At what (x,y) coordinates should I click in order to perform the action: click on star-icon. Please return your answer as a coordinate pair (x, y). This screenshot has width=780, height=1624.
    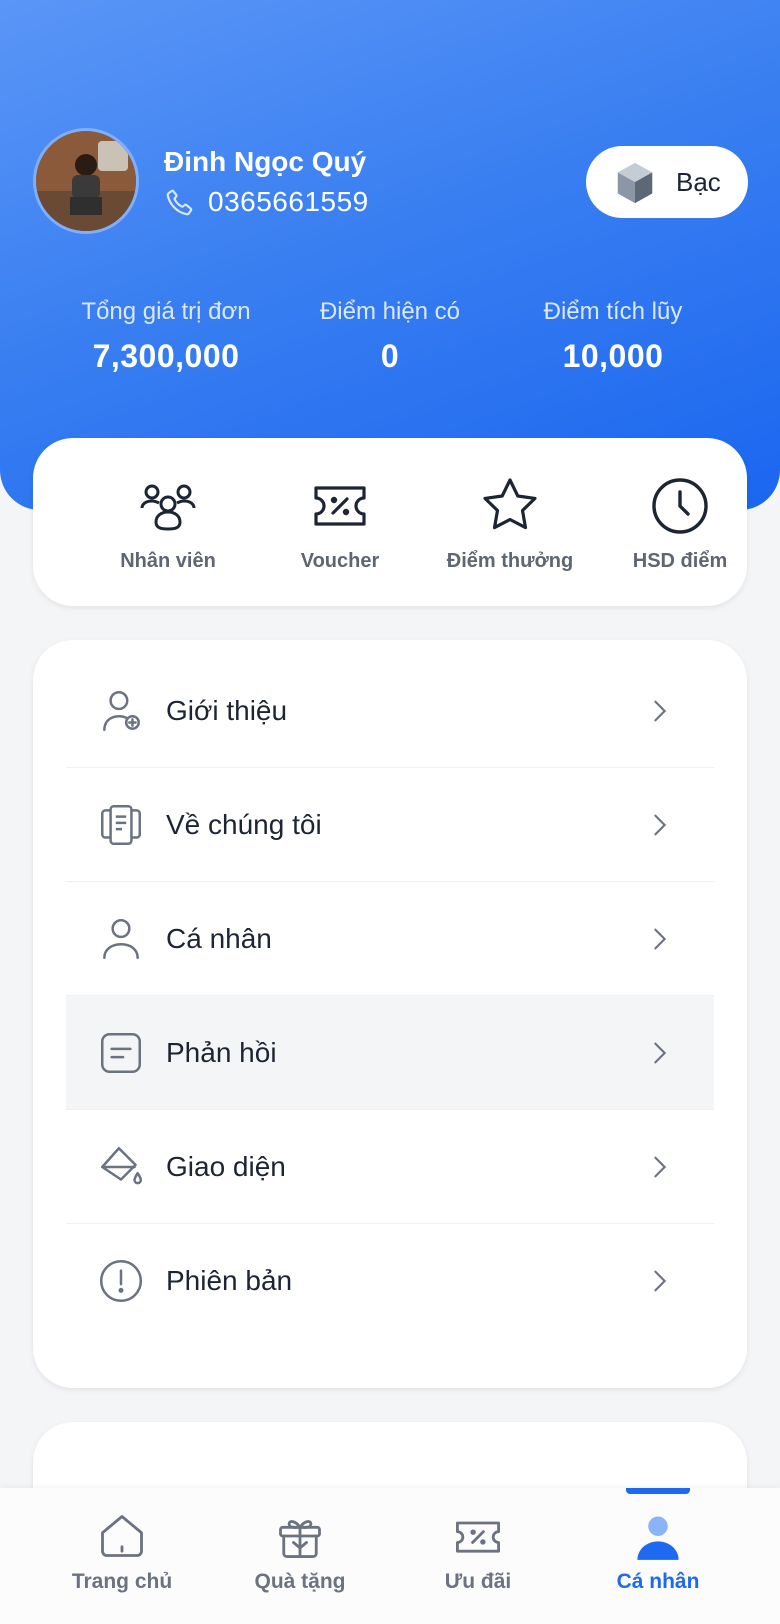
    Looking at the image, I should click on (510, 504).